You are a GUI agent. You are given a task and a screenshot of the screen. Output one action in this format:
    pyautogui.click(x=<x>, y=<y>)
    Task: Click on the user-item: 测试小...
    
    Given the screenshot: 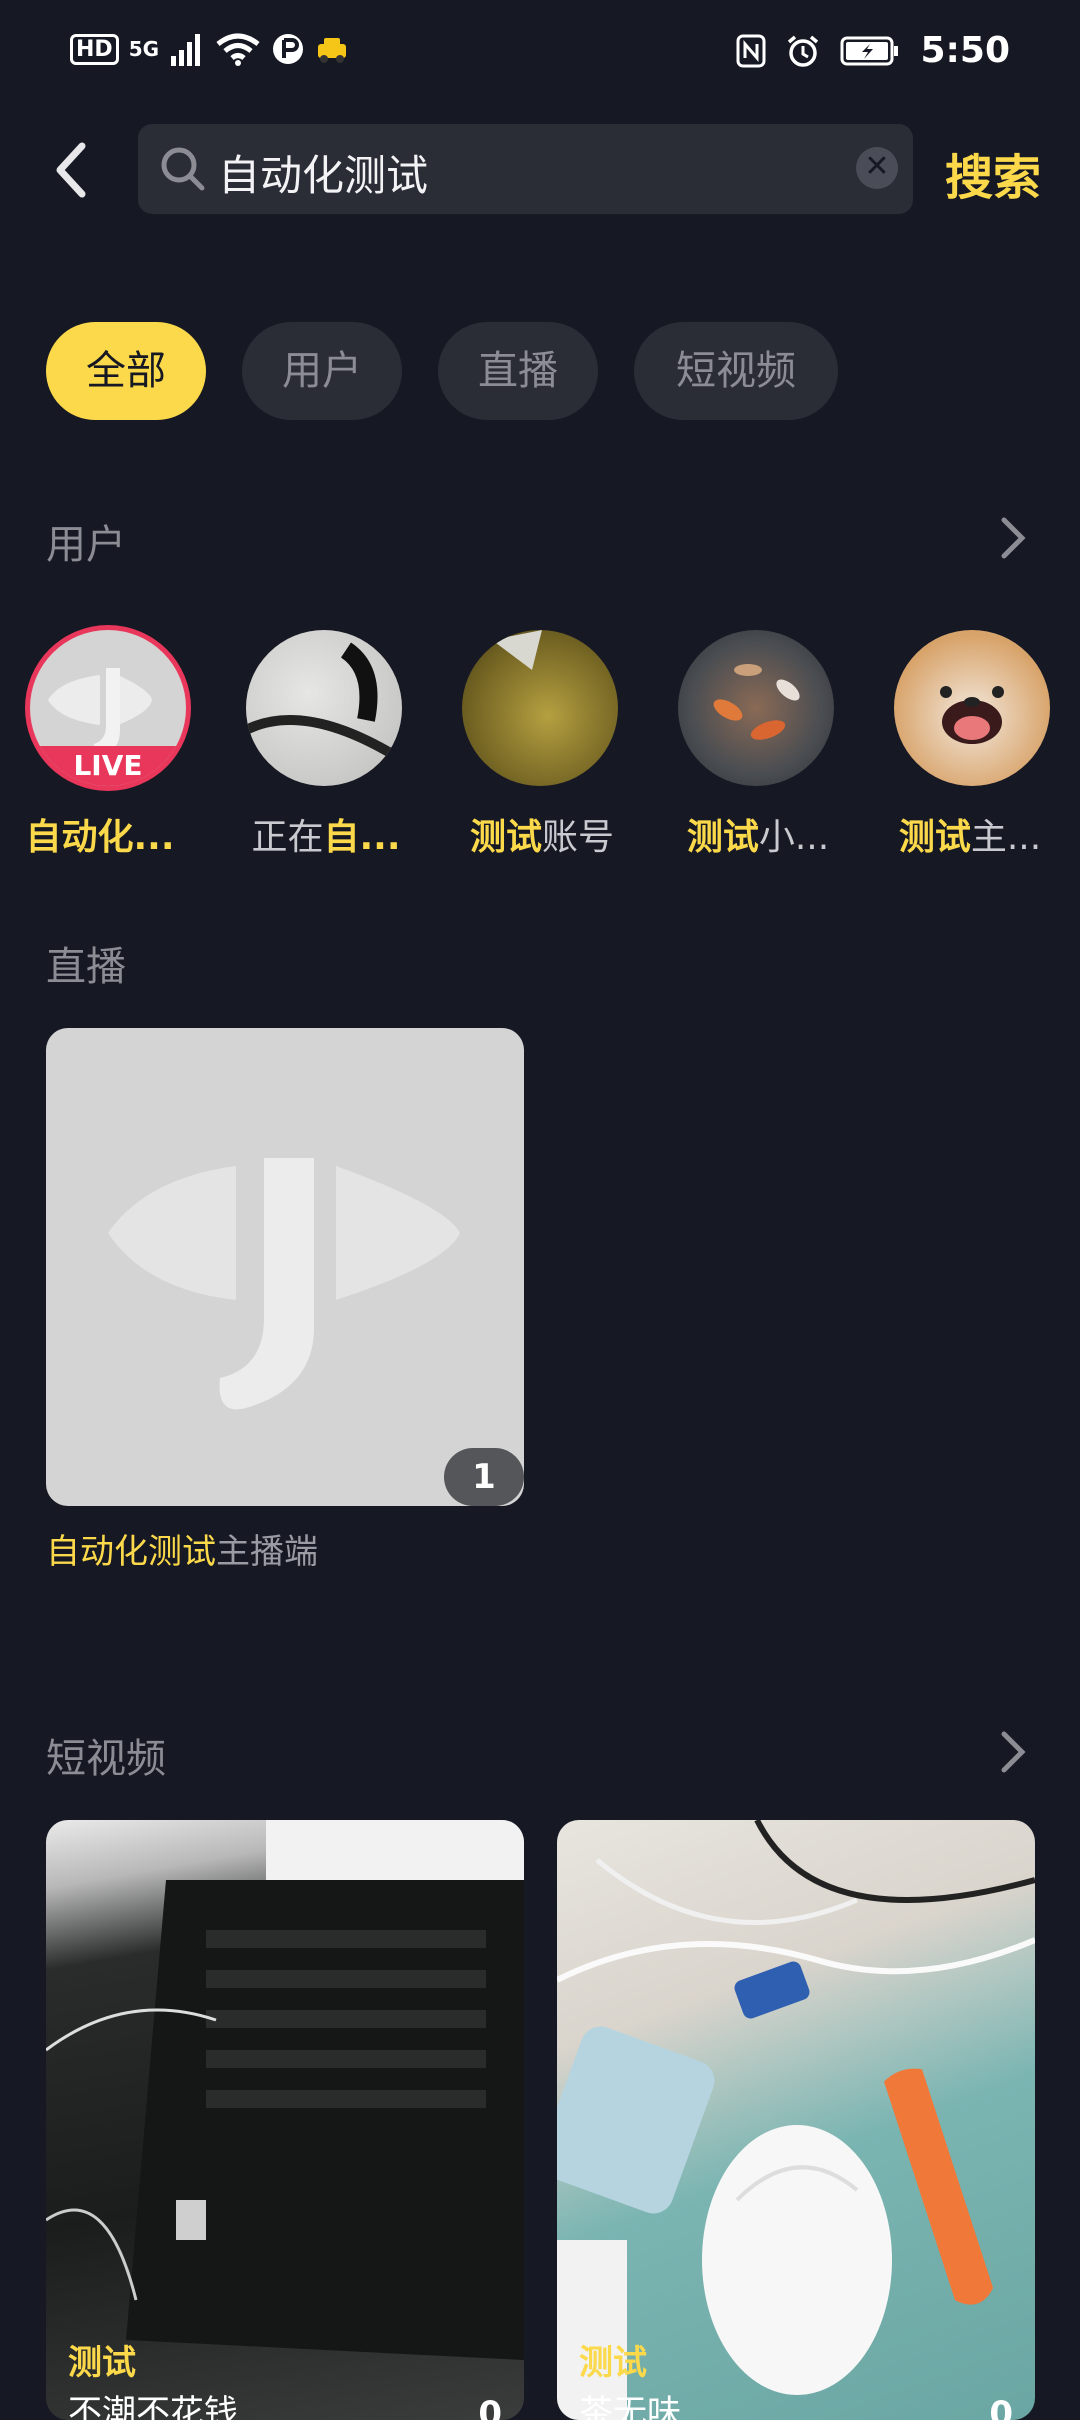 What is the action you would take?
    pyautogui.click(x=758, y=744)
    